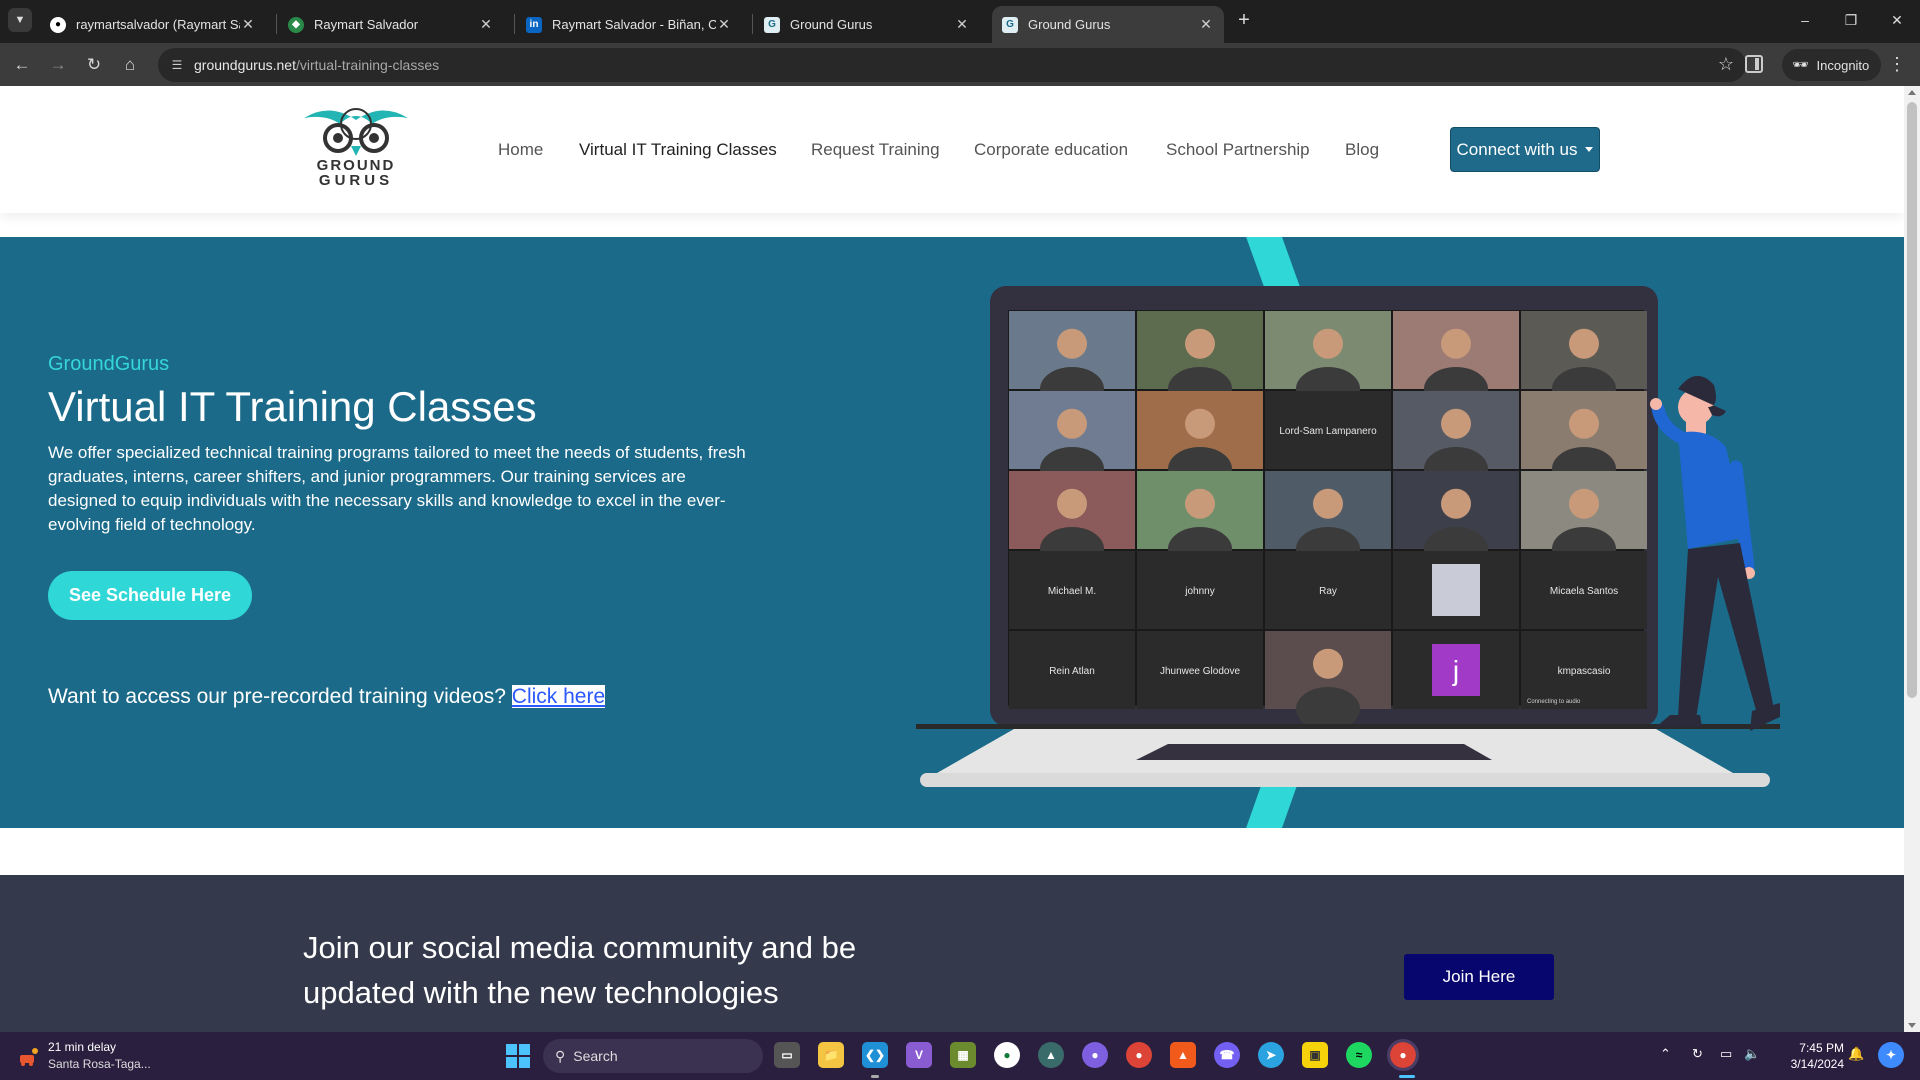  I want to click on browser-tab-github: ● raymartsalvador (Raymart Salva ✕, so click(153, 24).